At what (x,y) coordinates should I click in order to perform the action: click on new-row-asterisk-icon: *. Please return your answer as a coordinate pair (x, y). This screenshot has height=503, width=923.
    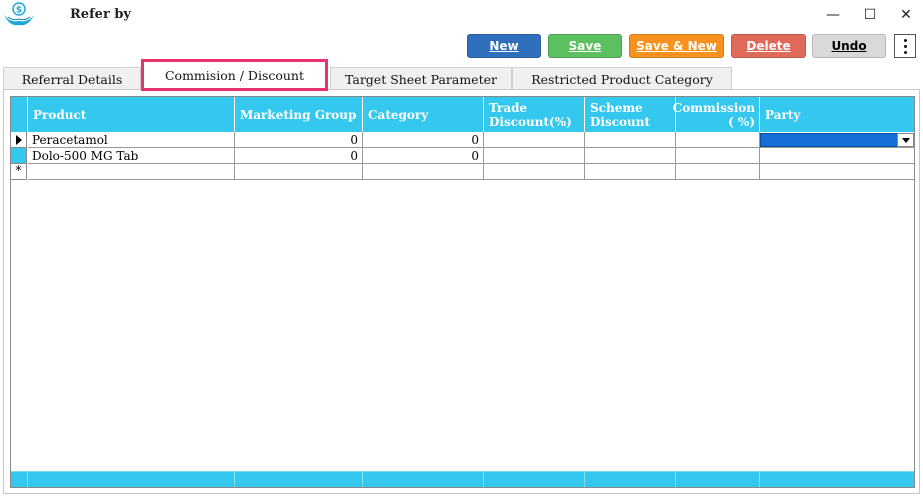
    Looking at the image, I should click on (18, 171).